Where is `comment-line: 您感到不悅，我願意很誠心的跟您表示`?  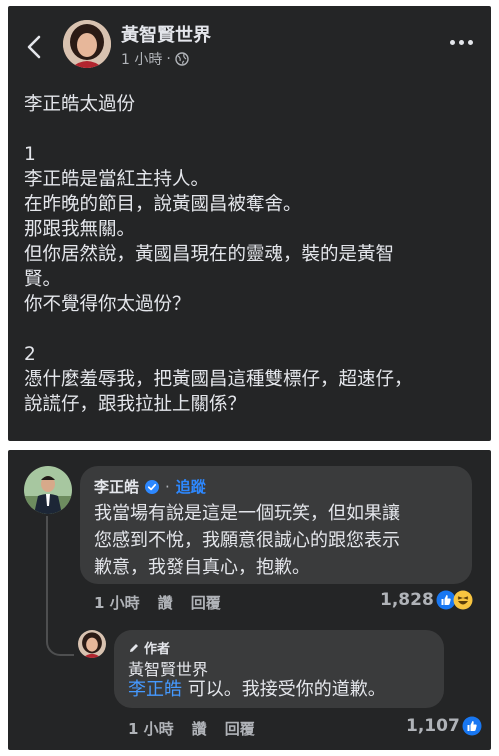 comment-line: 您感到不悅，我願意很誠心的跟您表示 is located at coordinates (247, 540).